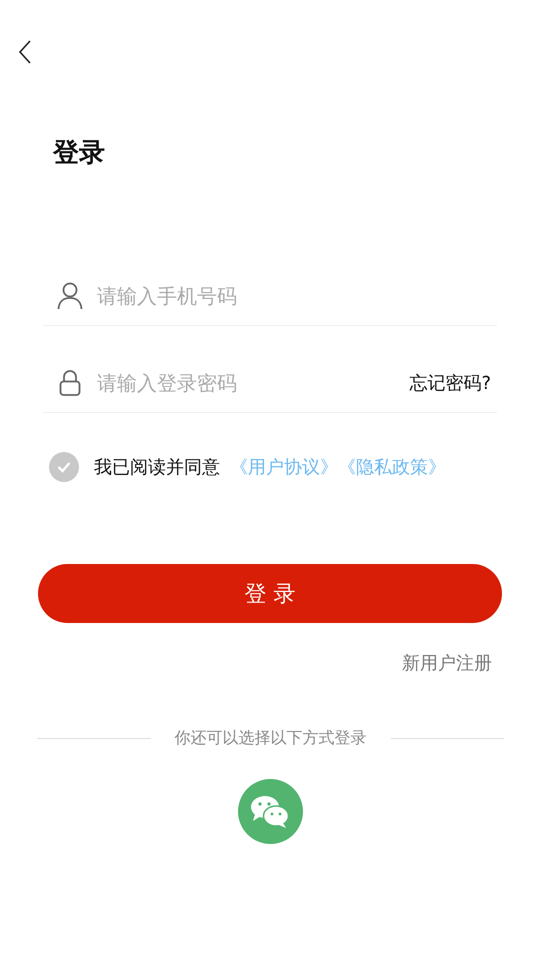  I want to click on person-icon, so click(70, 296).